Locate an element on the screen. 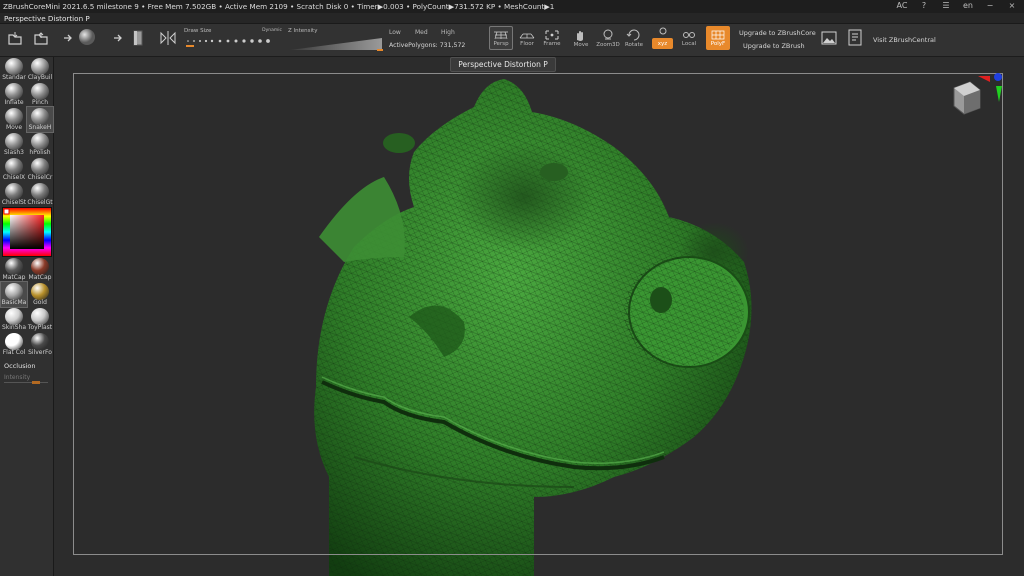  material-item: ToyPlast is located at coordinates (40, 319).